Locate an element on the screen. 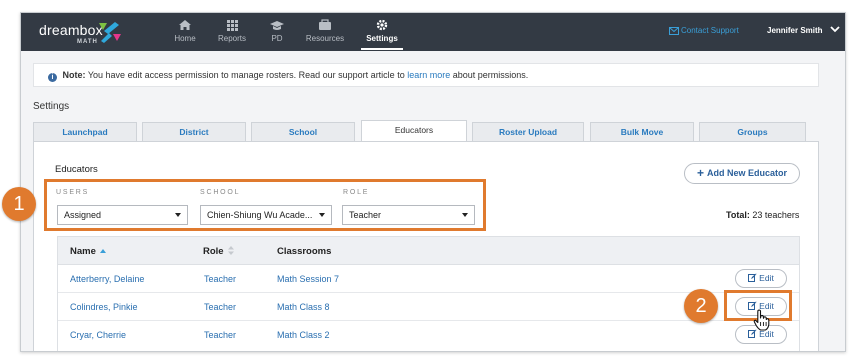 Image resolution: width=855 pixels, height=357 pixels. callout-badge-2: 2 is located at coordinates (701, 306).